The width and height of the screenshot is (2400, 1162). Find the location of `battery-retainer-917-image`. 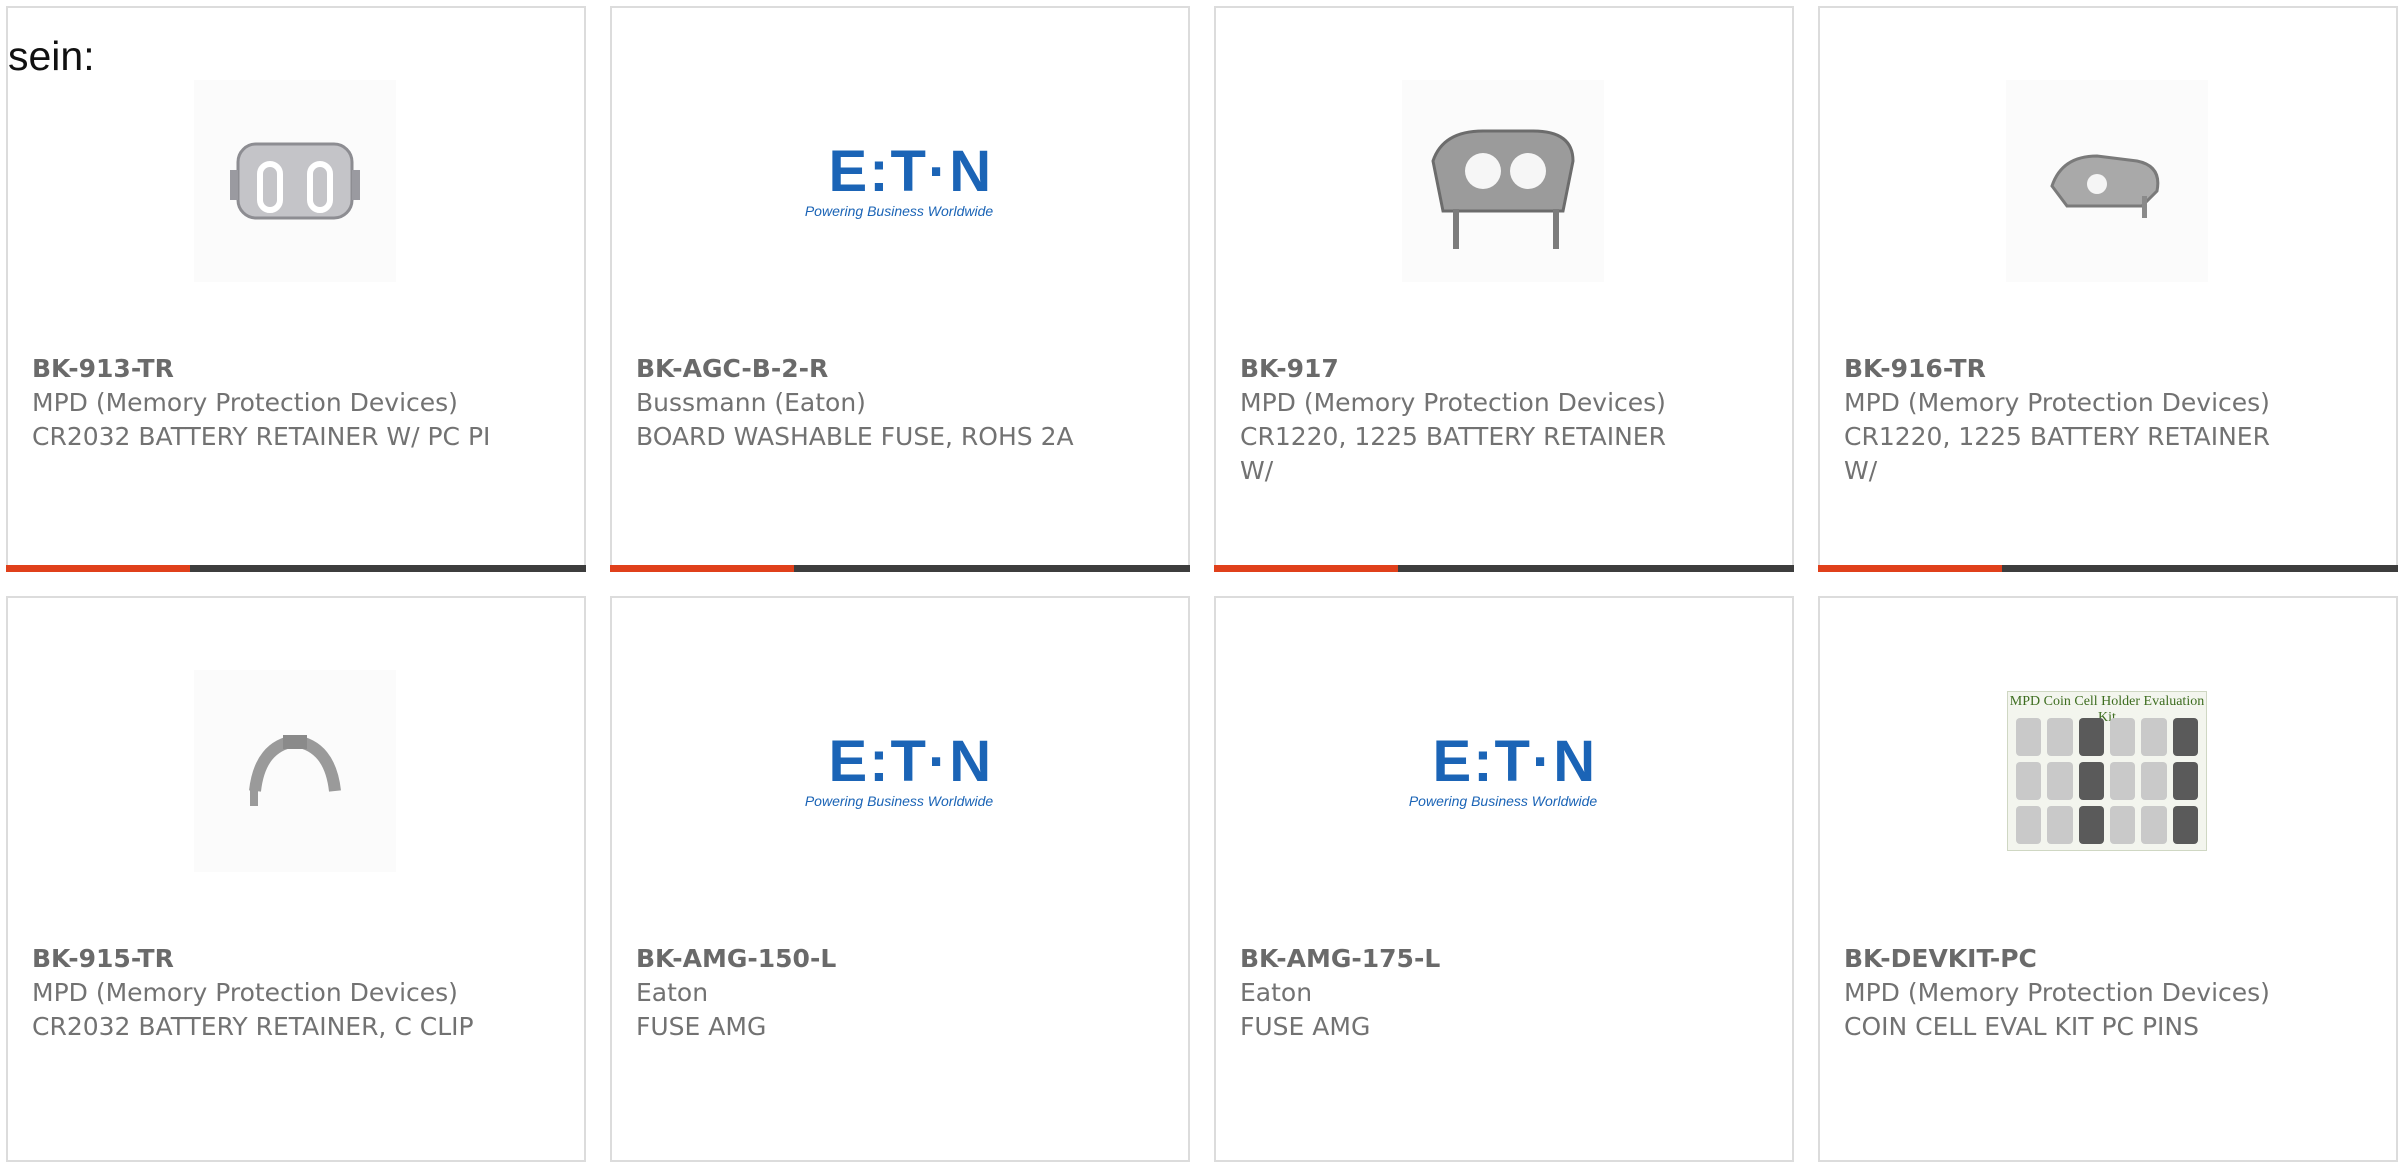

battery-retainer-917-image is located at coordinates (1503, 189).